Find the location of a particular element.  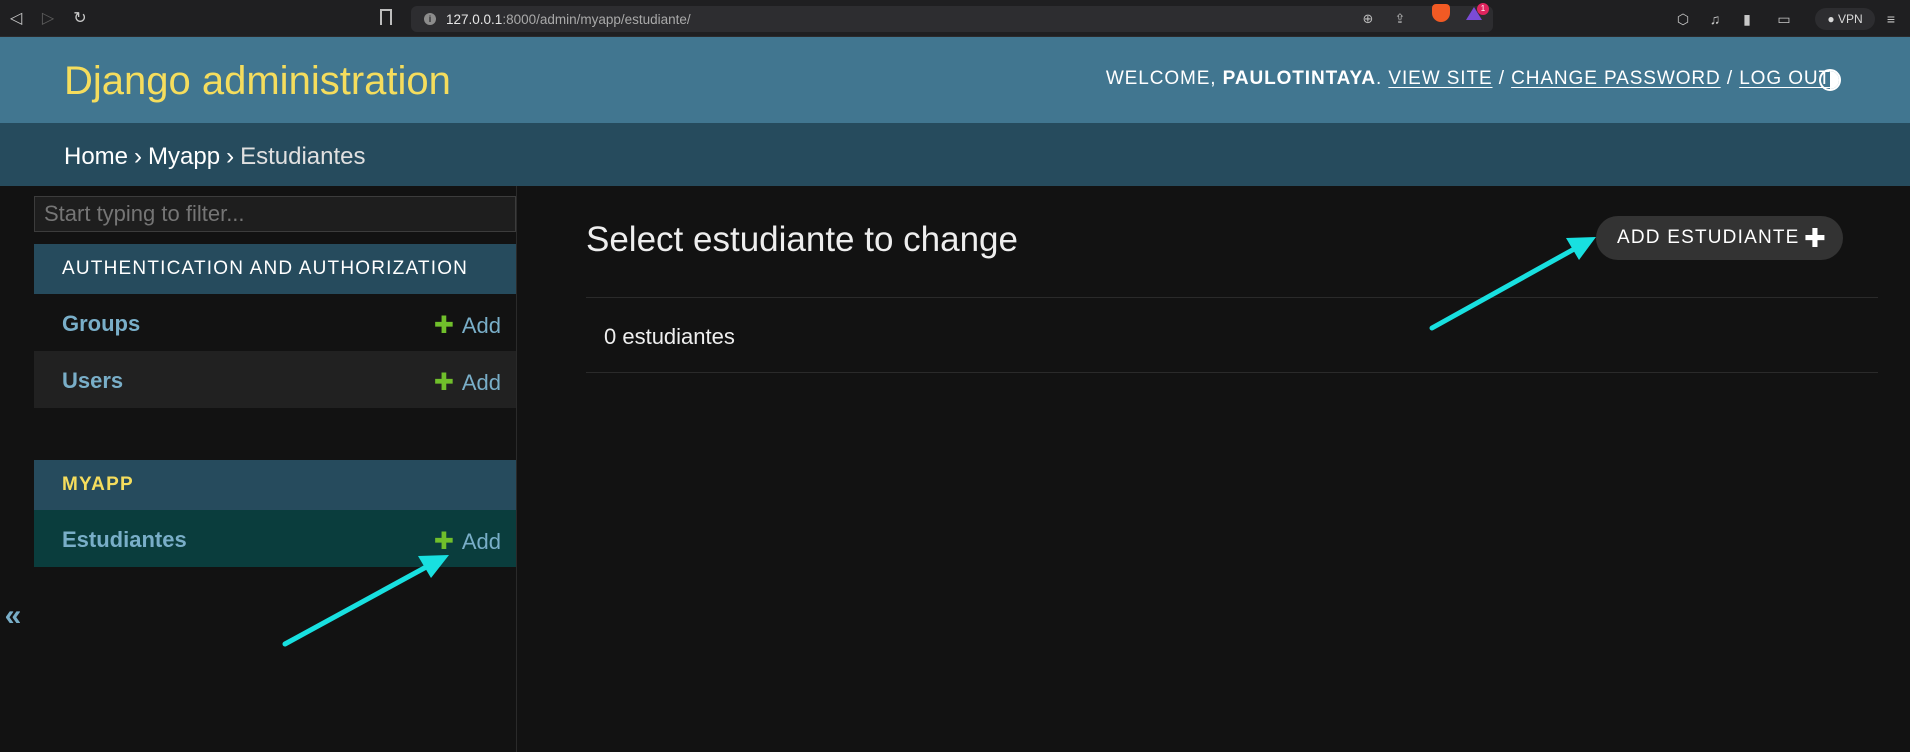

period: . is located at coordinates (1379, 78).